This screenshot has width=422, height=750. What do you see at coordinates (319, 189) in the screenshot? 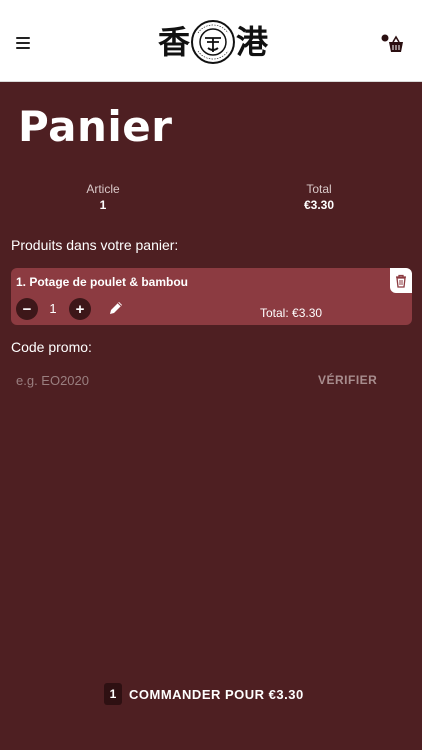
I see `total-label: Total` at bounding box center [319, 189].